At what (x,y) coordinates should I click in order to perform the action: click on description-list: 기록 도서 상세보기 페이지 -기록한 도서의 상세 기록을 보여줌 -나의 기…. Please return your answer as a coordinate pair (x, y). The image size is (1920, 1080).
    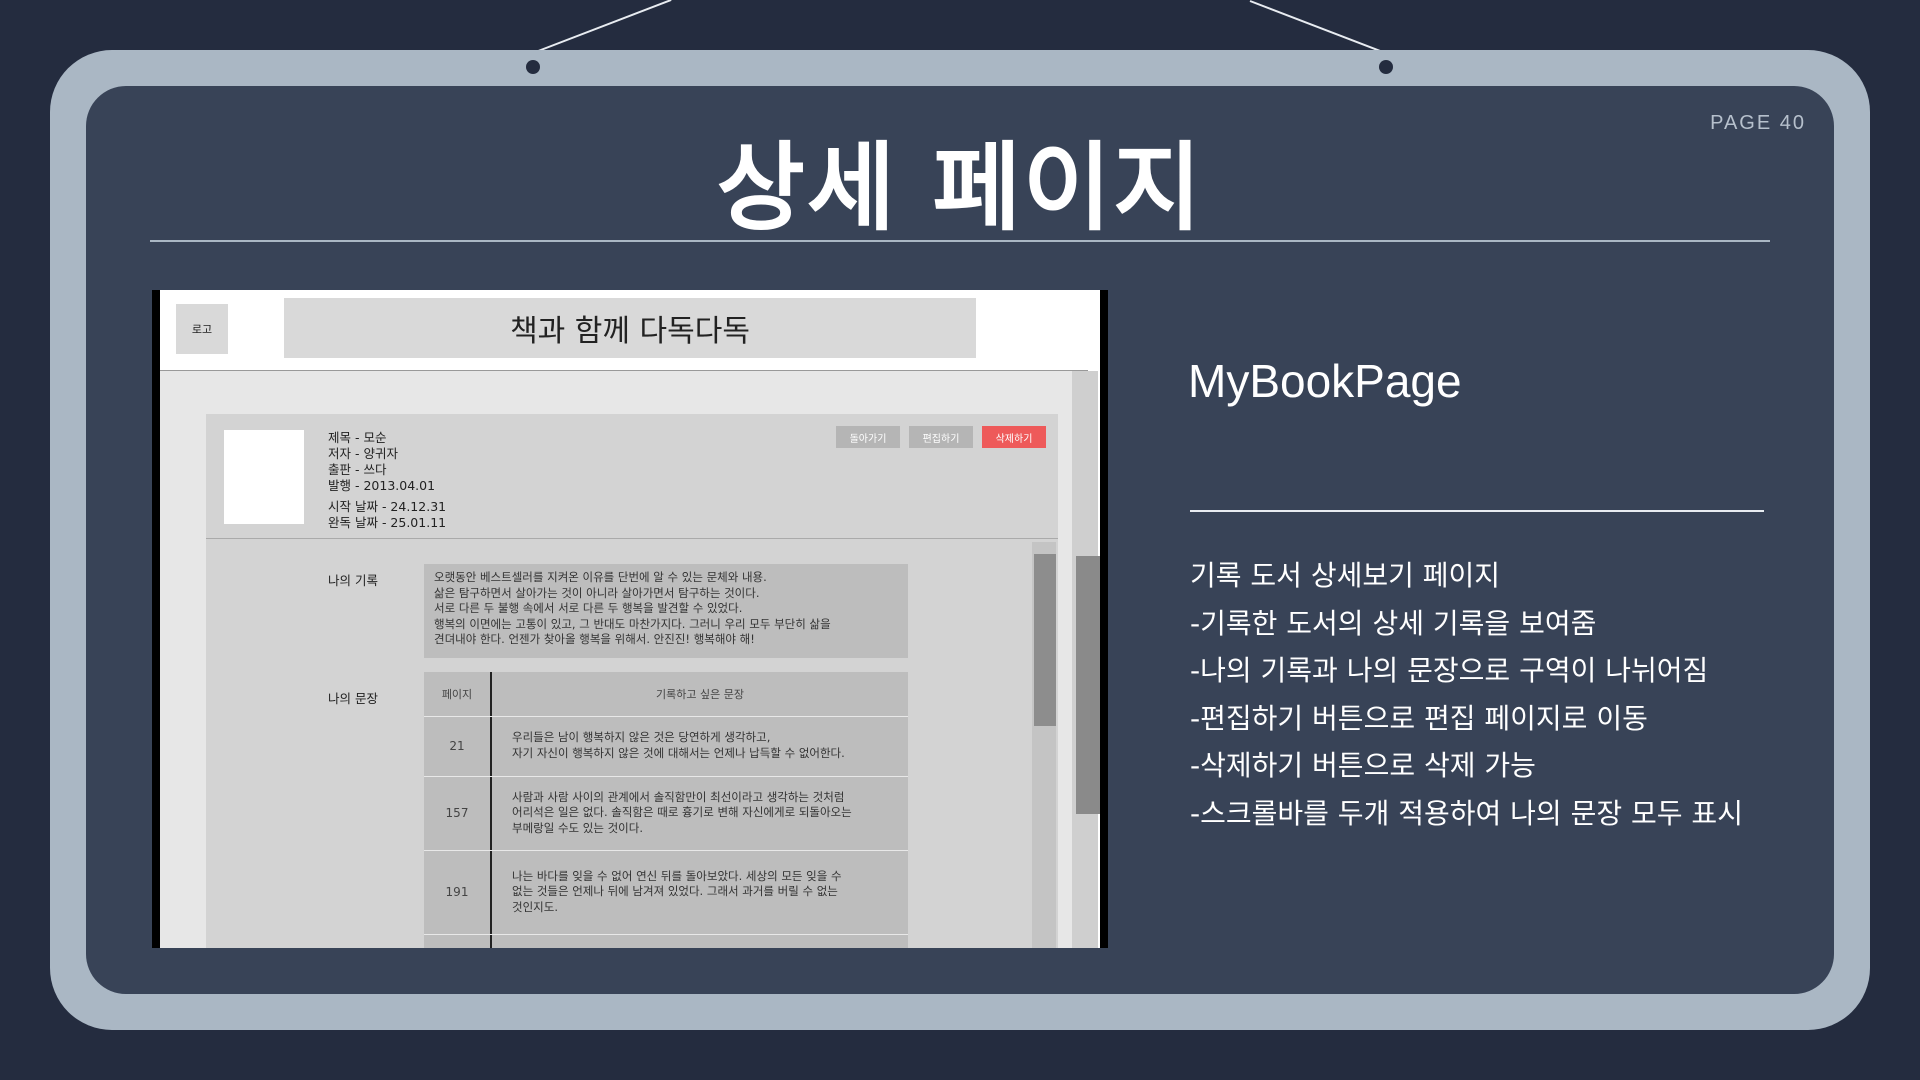
    Looking at the image, I should click on (1466, 694).